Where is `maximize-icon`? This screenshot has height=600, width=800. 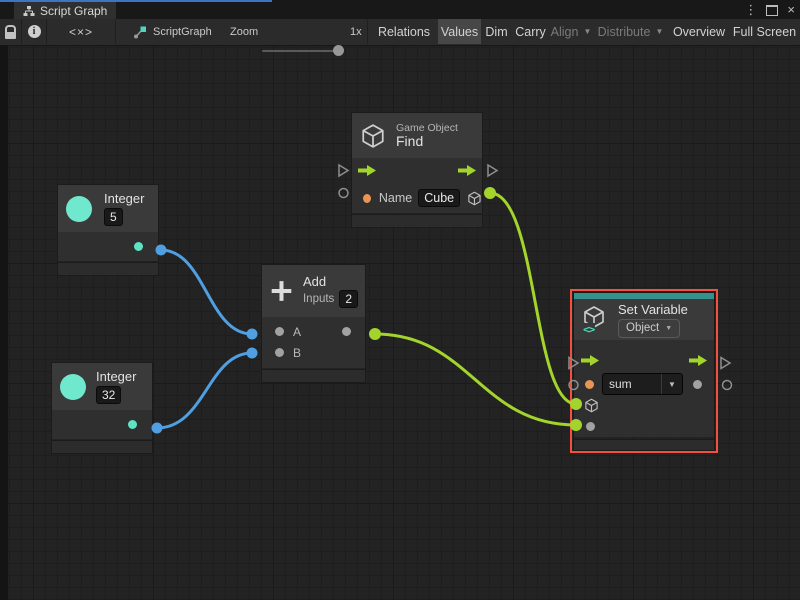
maximize-icon is located at coordinates (772, 10).